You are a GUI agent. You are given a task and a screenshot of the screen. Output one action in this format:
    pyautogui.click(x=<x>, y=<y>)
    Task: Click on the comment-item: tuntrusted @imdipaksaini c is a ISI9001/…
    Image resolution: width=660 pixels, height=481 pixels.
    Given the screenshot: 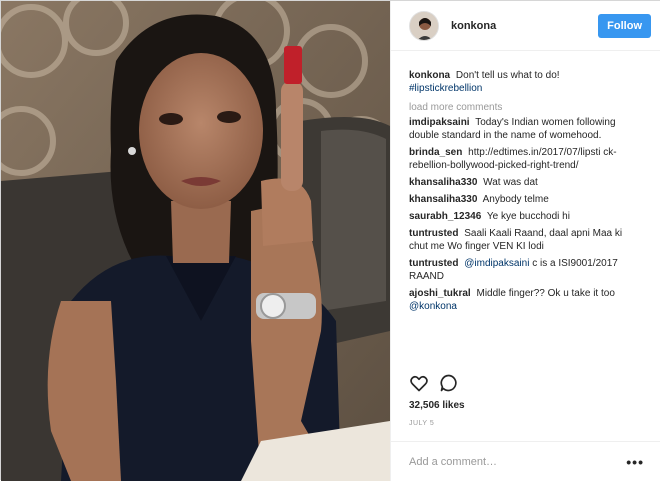 What is the action you would take?
    pyautogui.click(x=526, y=270)
    